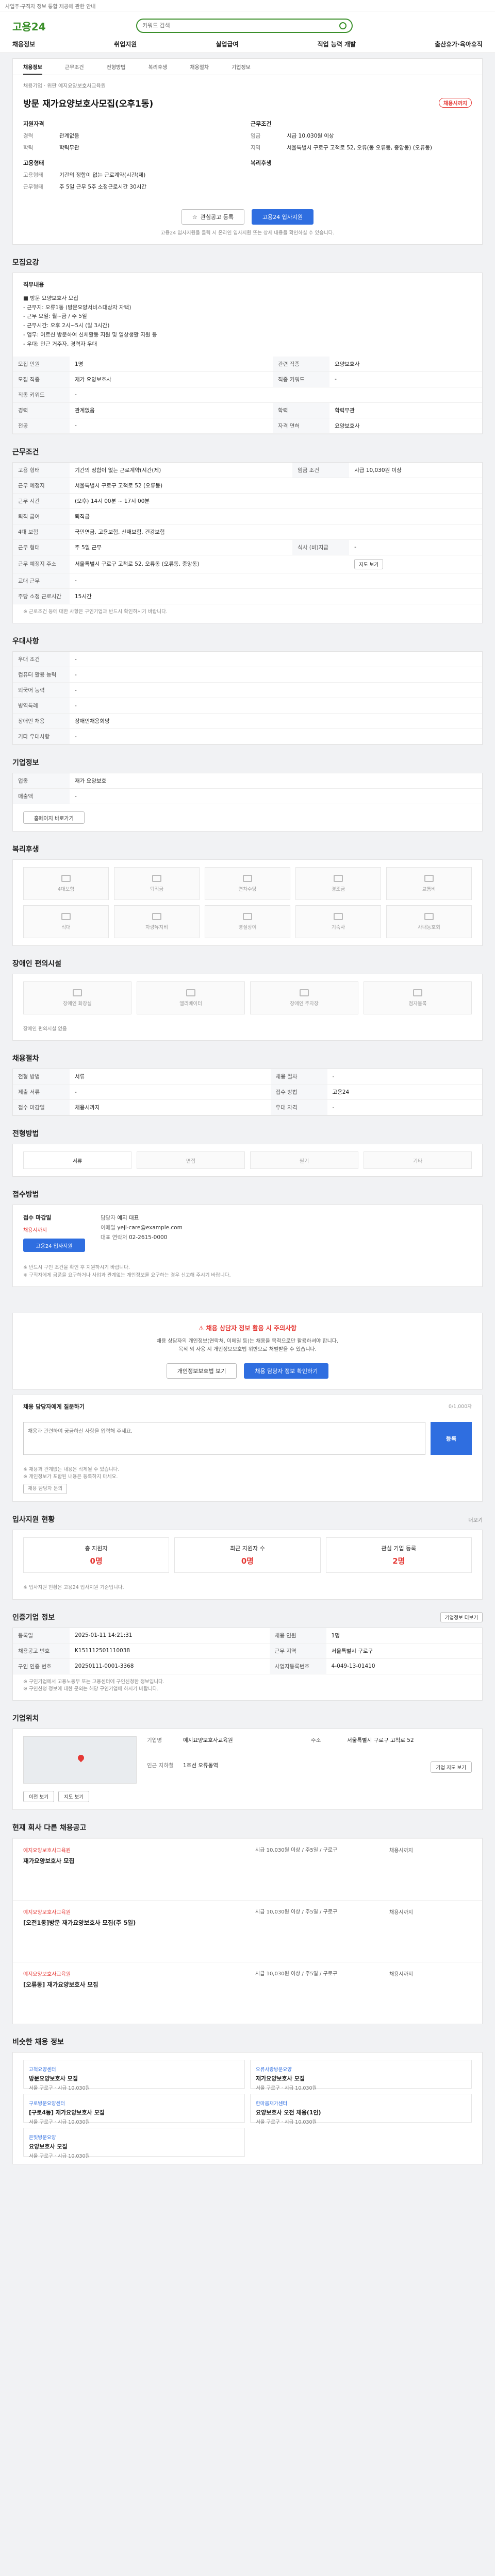 This screenshot has width=495, height=2576. Describe the element at coordinates (201, 1371) in the screenshot. I see `privacy-law-button: 개인정보보호법 보기` at that location.